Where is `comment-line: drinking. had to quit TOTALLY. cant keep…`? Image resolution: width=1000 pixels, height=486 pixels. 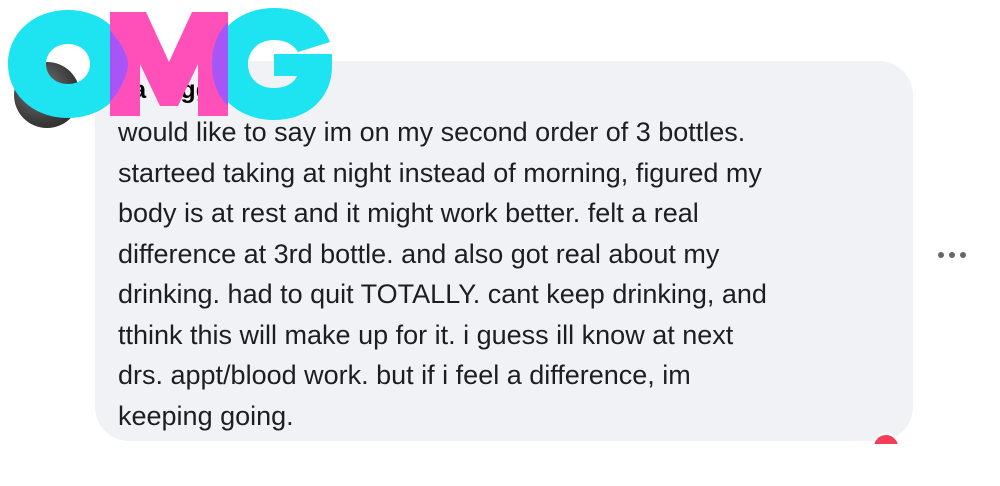 comment-line: drinking. had to quit TOTALLY. cant keep… is located at coordinates (442, 294).